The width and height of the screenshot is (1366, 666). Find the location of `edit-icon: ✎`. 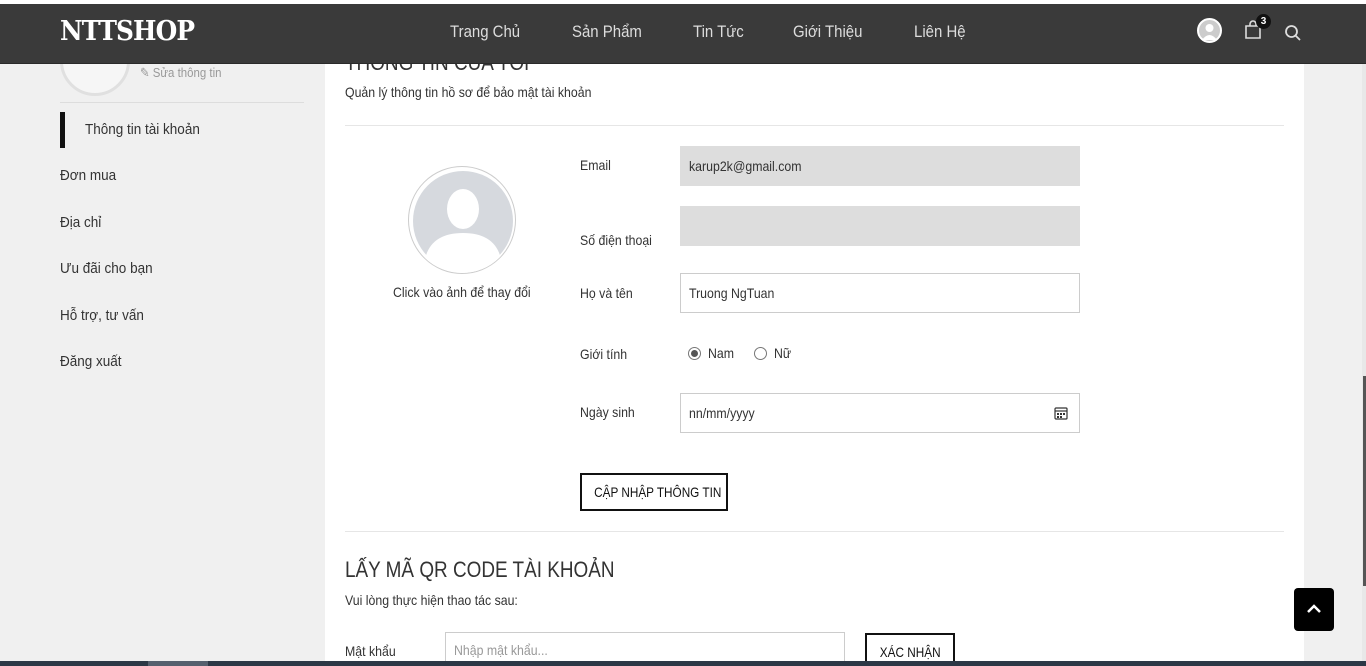

edit-icon: ✎ is located at coordinates (146, 72).